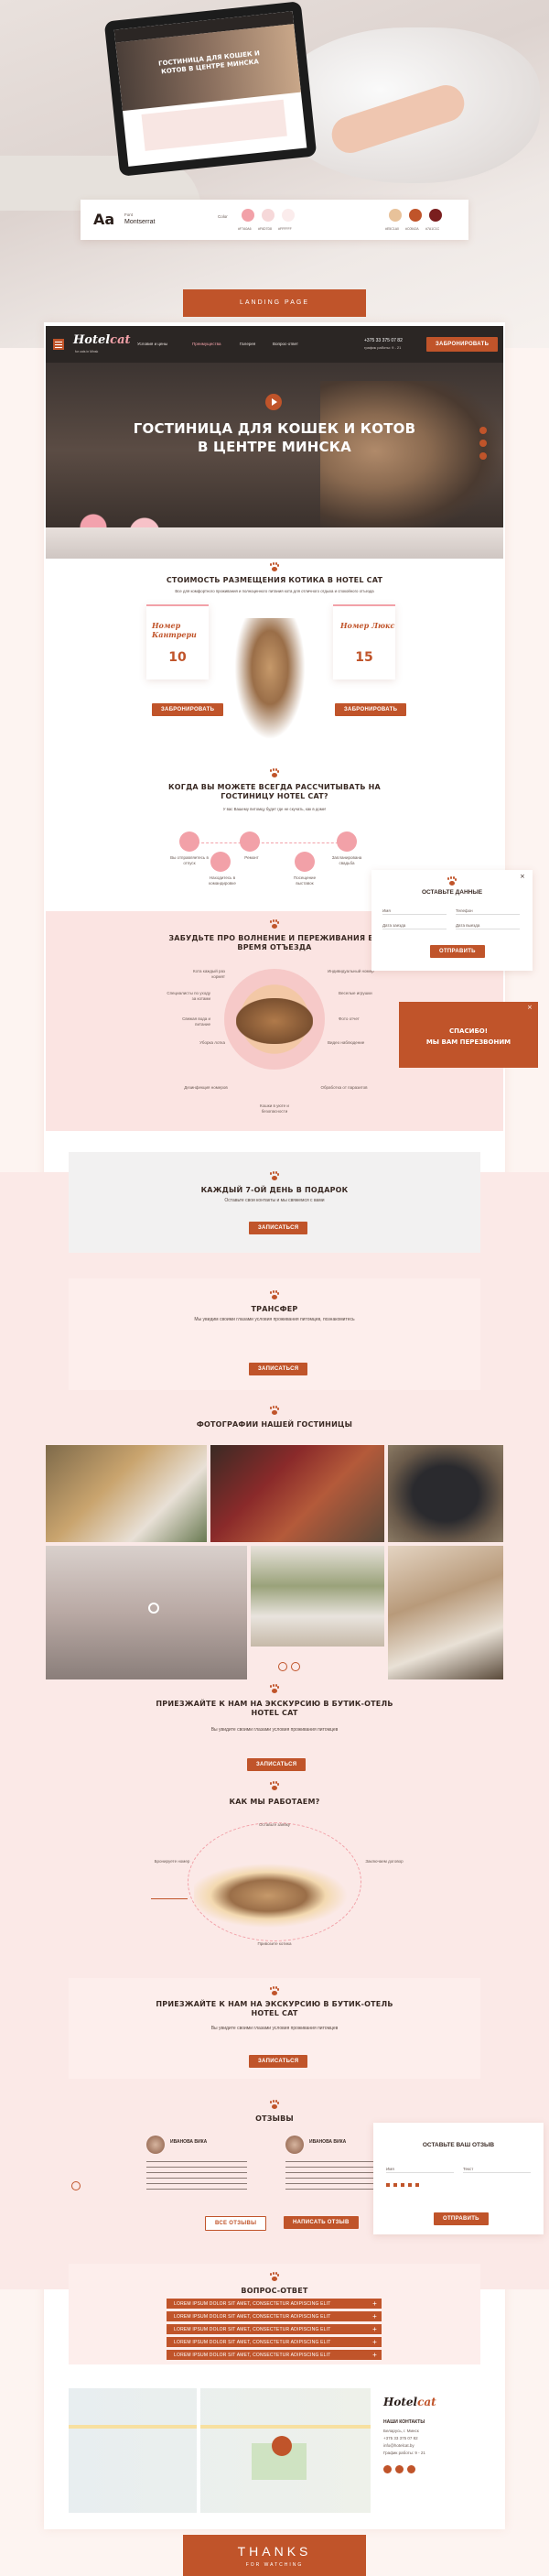 This screenshot has height=2576, width=549. I want to click on reviews-title: ОТЗЫВЫ, so click(274, 2118).